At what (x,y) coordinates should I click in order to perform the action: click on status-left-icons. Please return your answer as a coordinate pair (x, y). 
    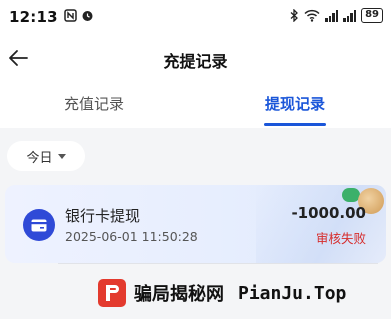
    Looking at the image, I should click on (79, 15).